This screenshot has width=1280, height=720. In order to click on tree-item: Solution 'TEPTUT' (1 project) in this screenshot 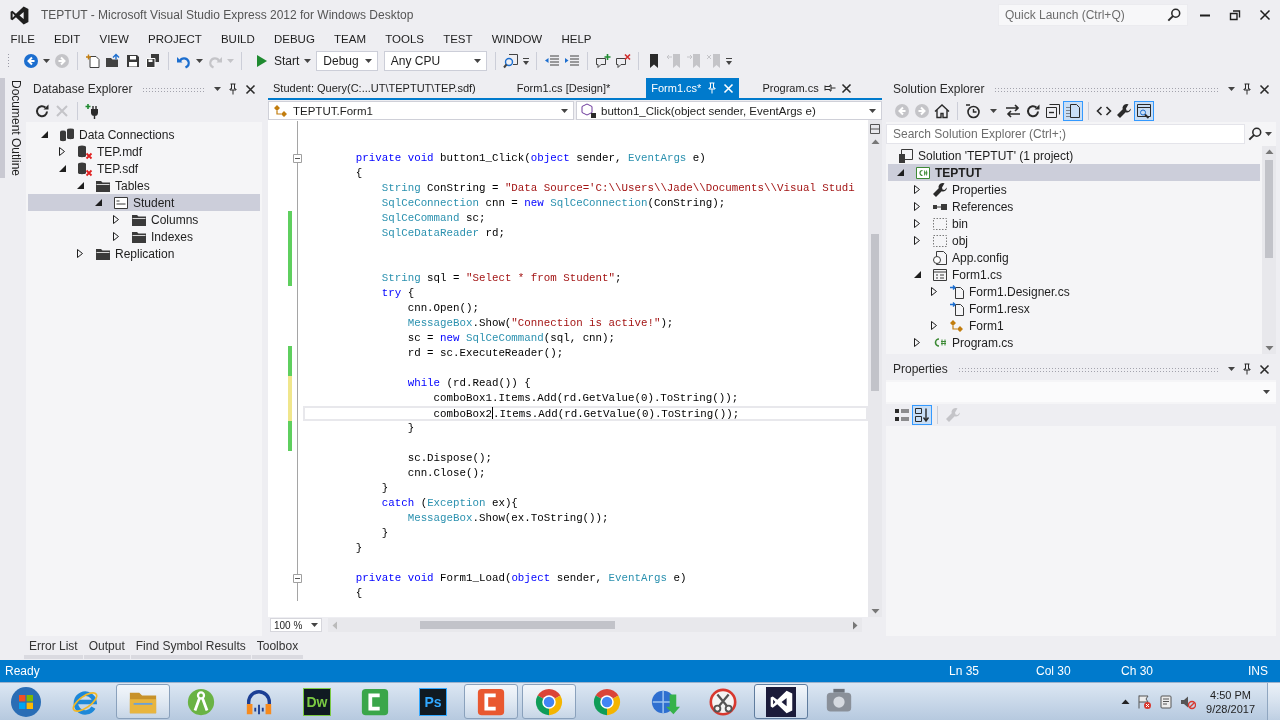, I will do `click(1074, 155)`.